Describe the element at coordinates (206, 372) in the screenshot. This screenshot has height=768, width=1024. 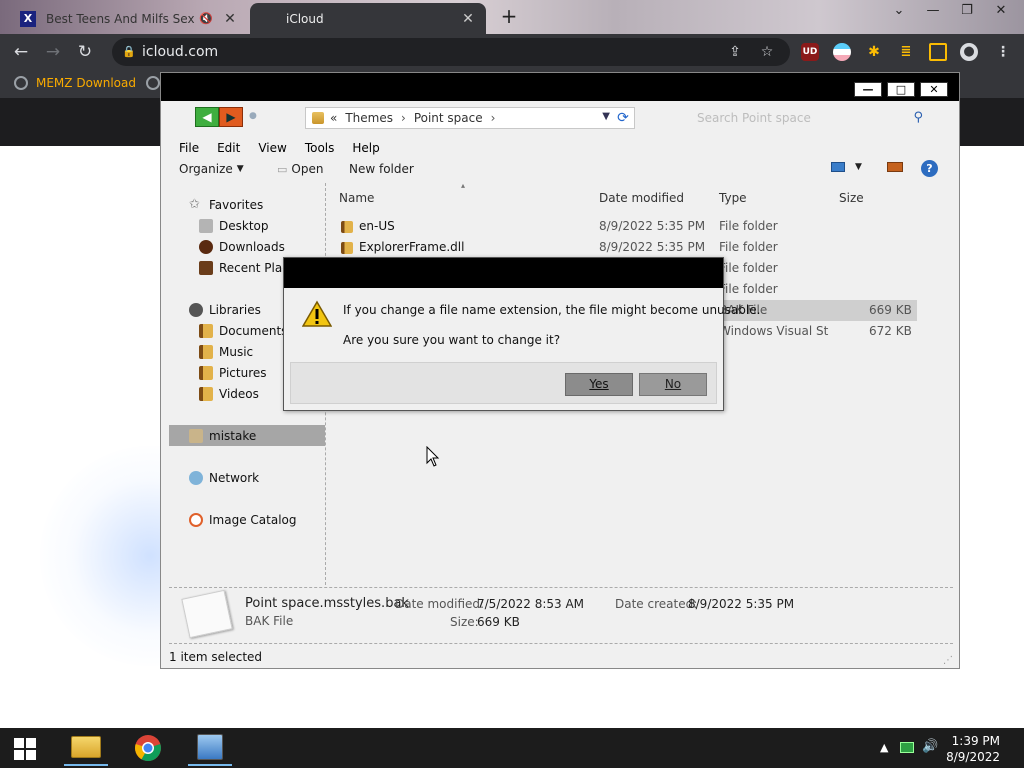
I see `pictures-icon` at that location.